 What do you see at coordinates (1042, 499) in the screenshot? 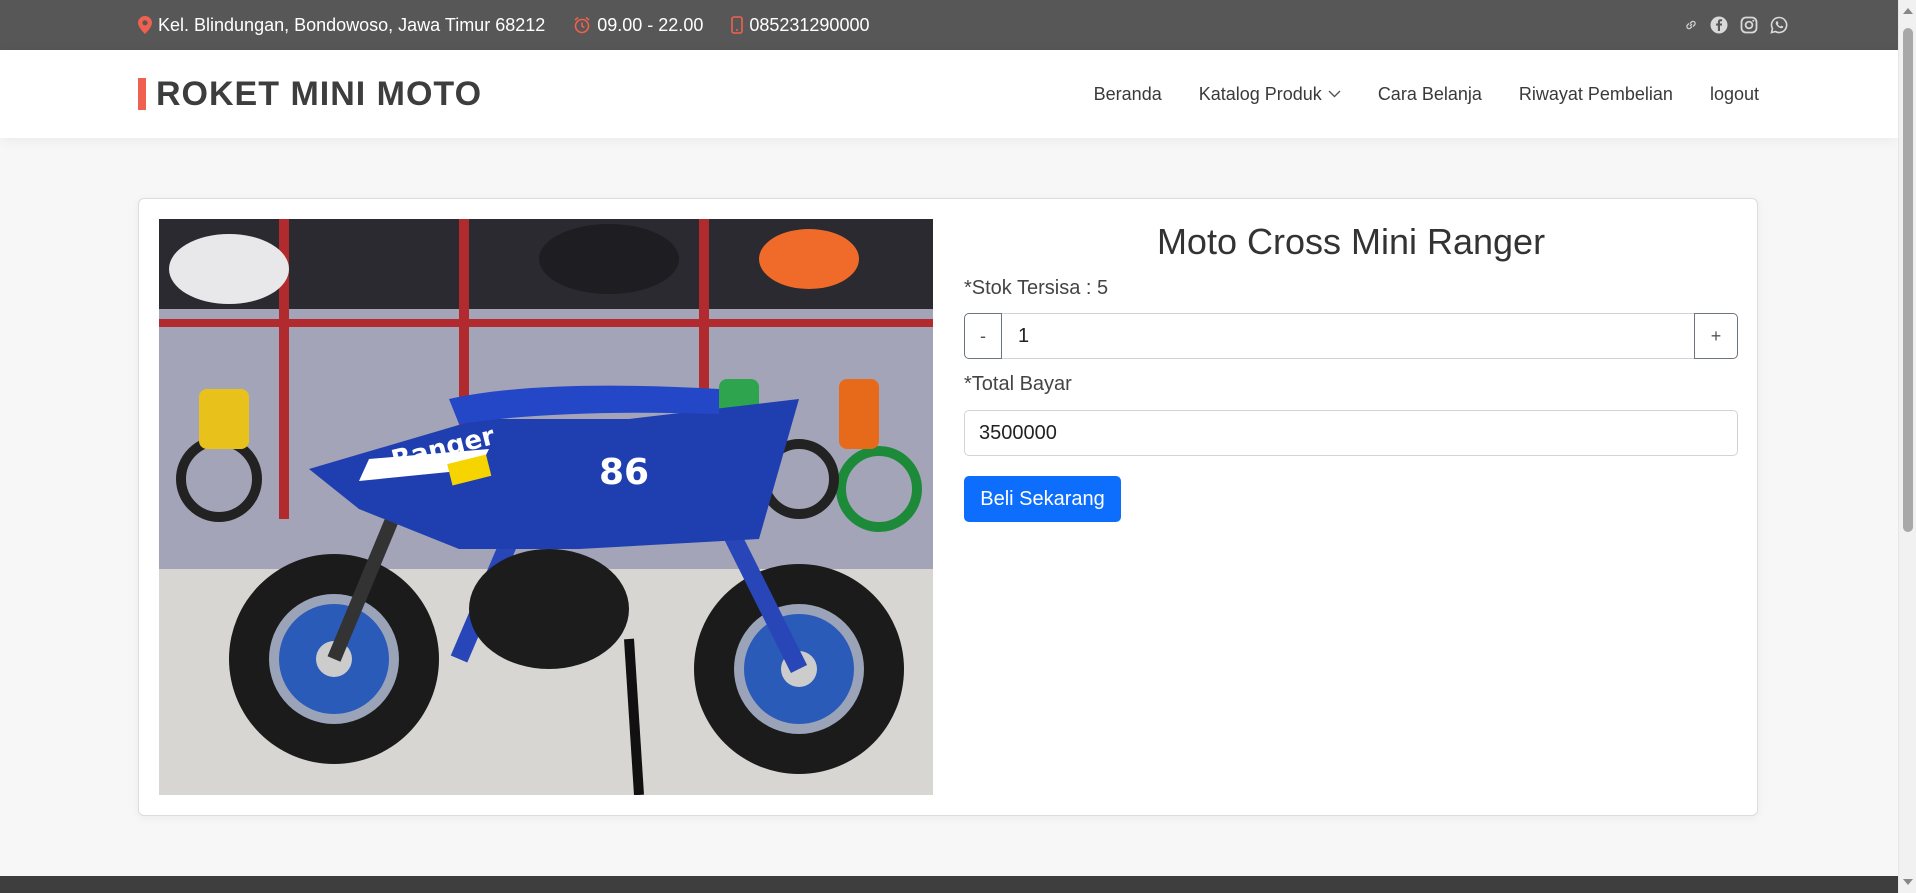
I see `buy-now-button: Beli Sekarang` at bounding box center [1042, 499].